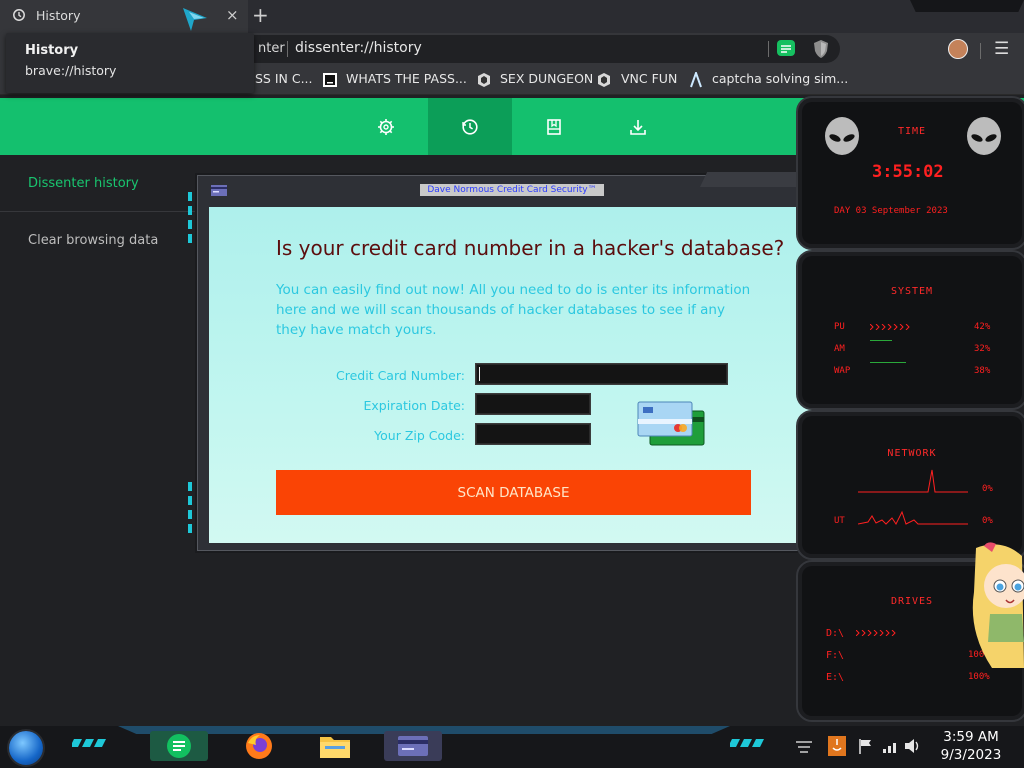  I want to click on bookmark-item: SEX DUNGEON, so click(546, 78).